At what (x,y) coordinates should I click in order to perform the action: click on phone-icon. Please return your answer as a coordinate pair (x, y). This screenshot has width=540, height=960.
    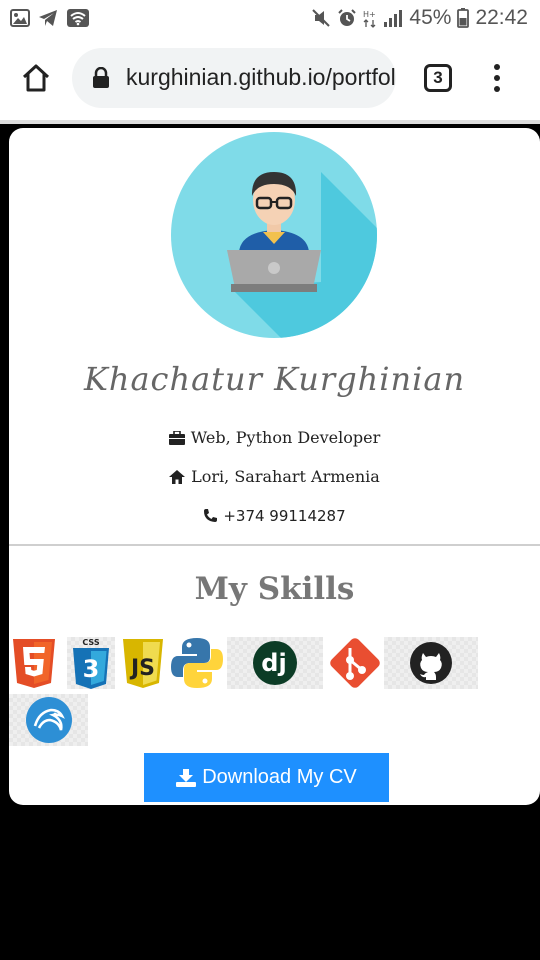
    Looking at the image, I should click on (211, 515).